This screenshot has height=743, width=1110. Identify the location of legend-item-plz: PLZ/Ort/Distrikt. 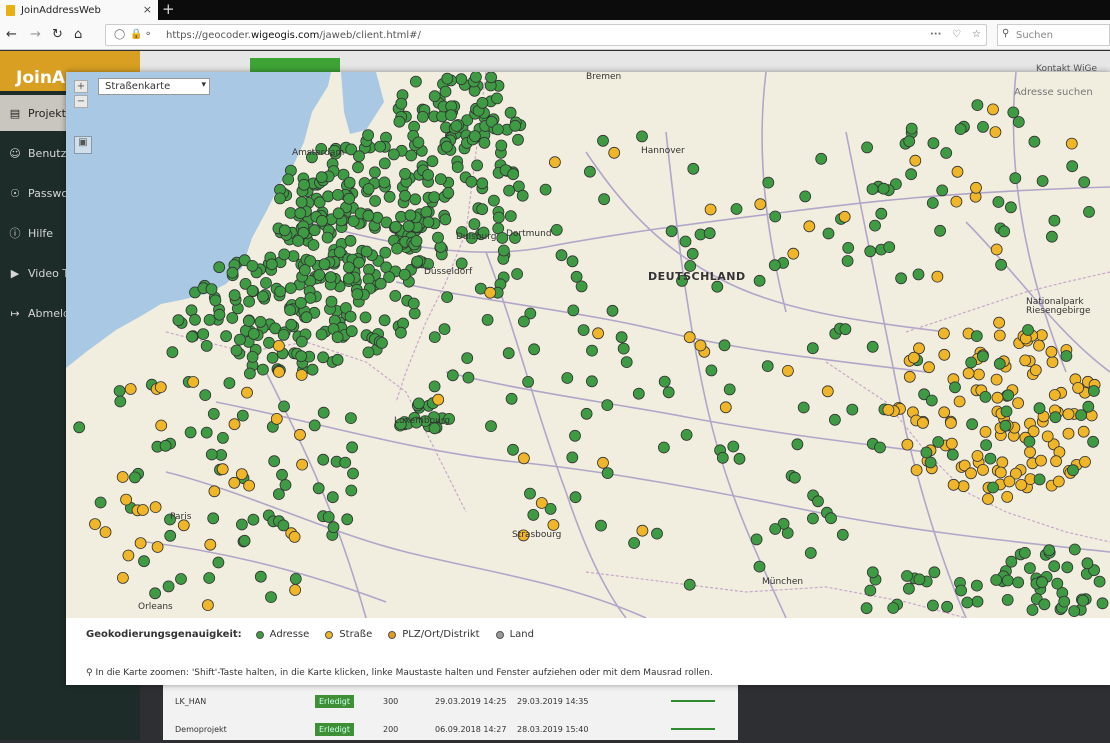
(434, 634).